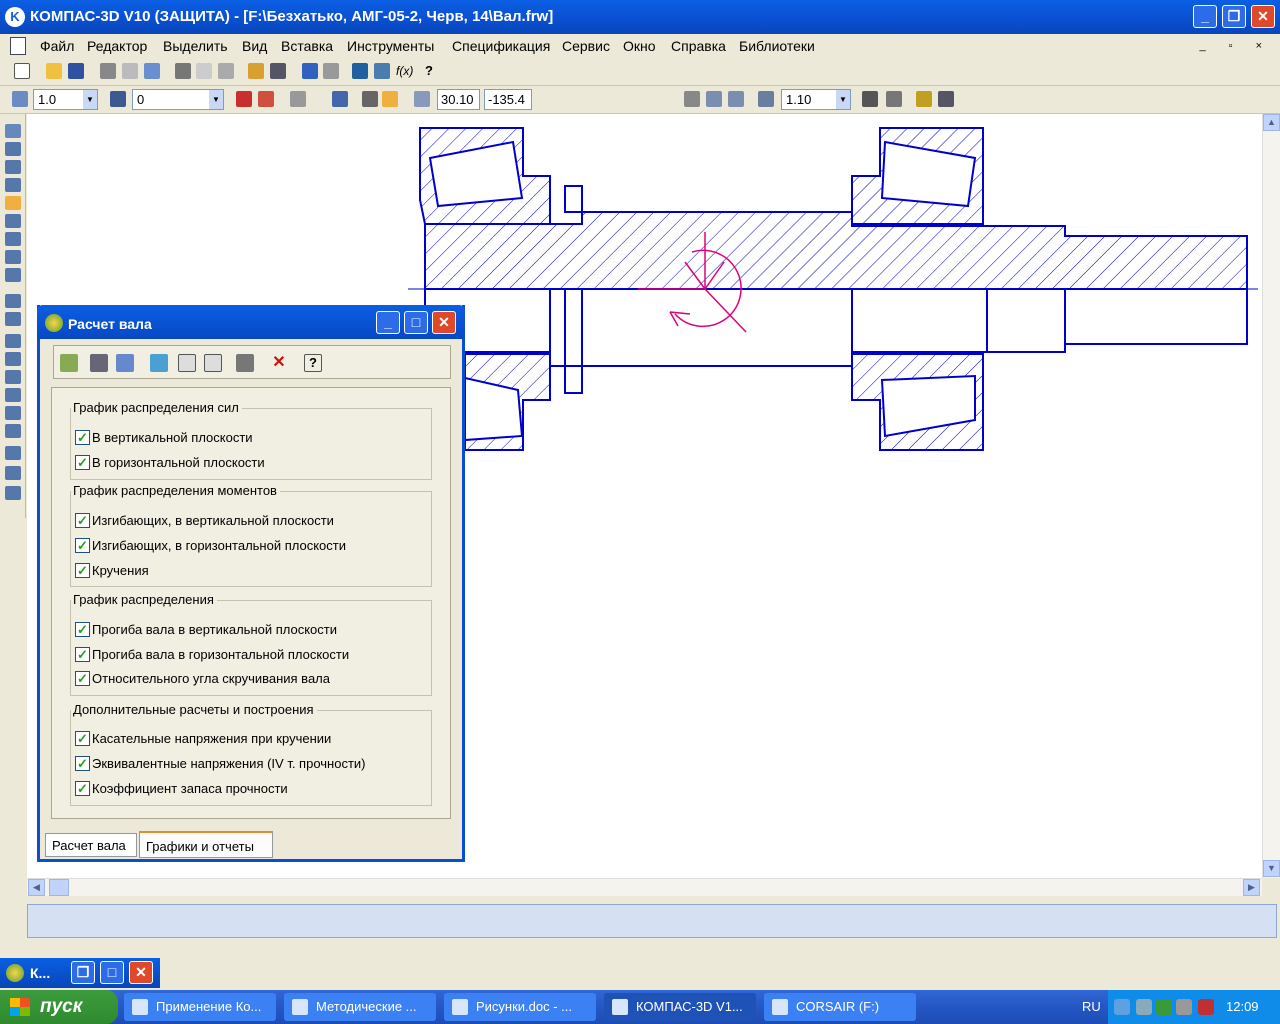 This screenshot has width=1280, height=1024. I want to click on scatter-icon, so click(13, 473).